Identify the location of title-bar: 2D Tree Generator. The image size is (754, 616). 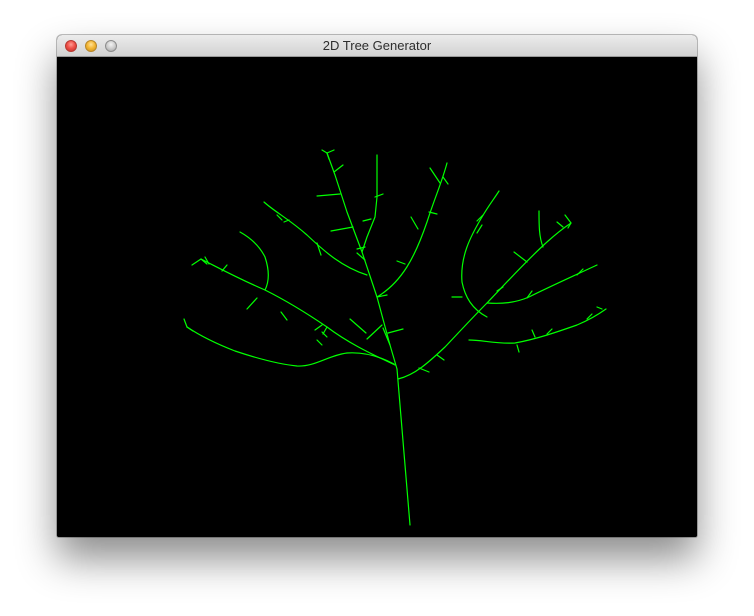
(377, 46).